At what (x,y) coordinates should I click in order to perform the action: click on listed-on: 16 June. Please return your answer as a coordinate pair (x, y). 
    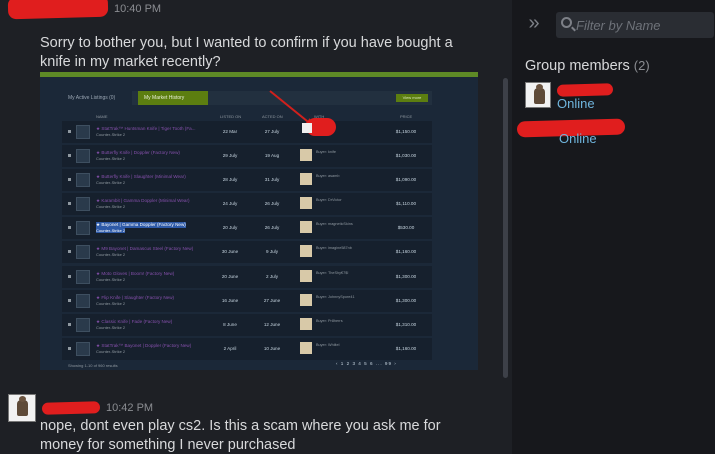
    Looking at the image, I should click on (230, 300).